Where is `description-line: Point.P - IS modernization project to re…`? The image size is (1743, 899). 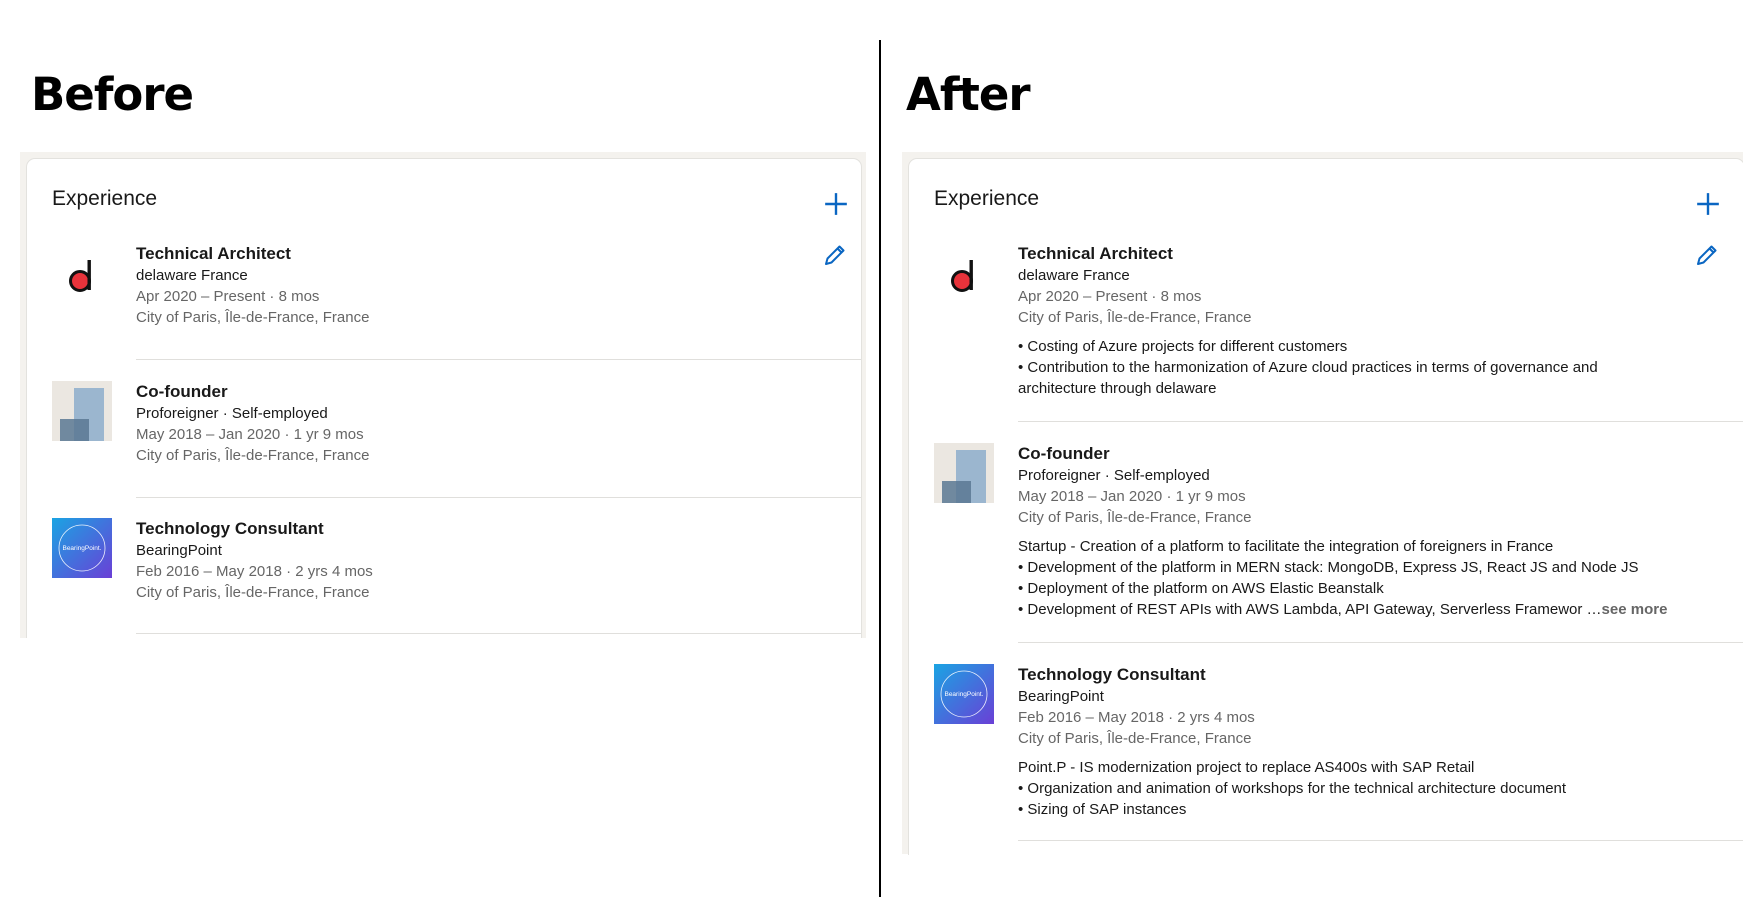
description-line: Point.P - IS modernization project to re… is located at coordinates (1246, 767).